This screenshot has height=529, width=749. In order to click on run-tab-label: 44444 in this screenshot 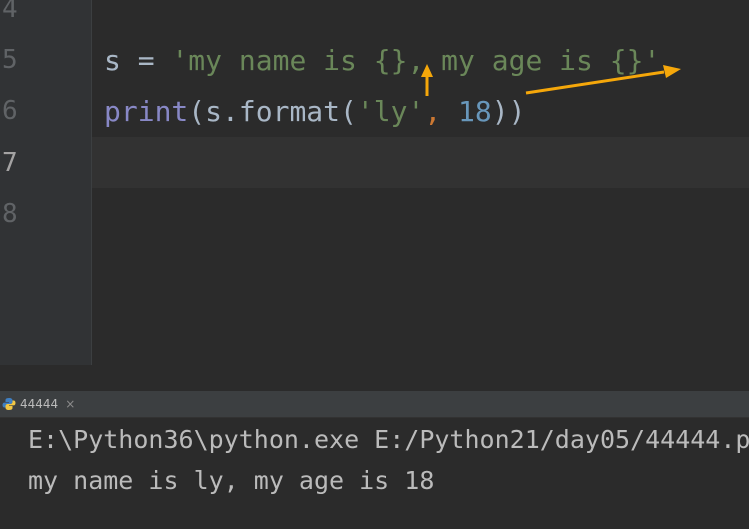, I will do `click(39, 404)`.